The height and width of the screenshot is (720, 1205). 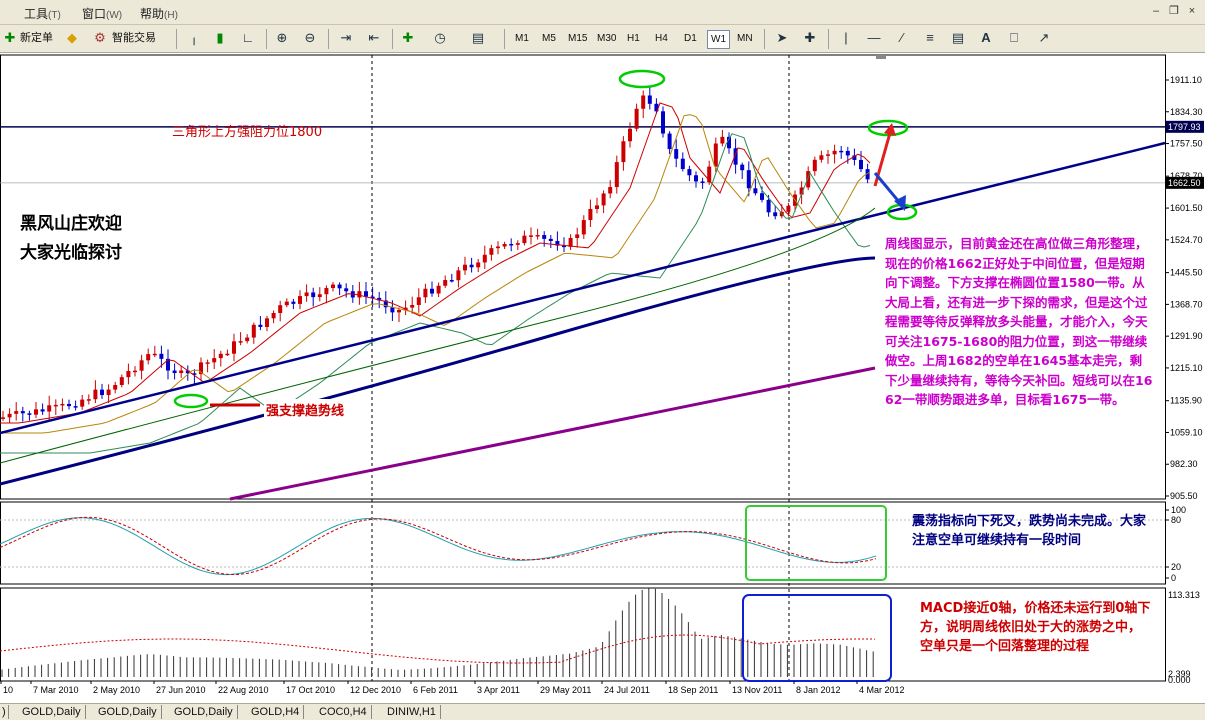 I want to click on stoch-tick-label: 0, so click(x=1173, y=578).